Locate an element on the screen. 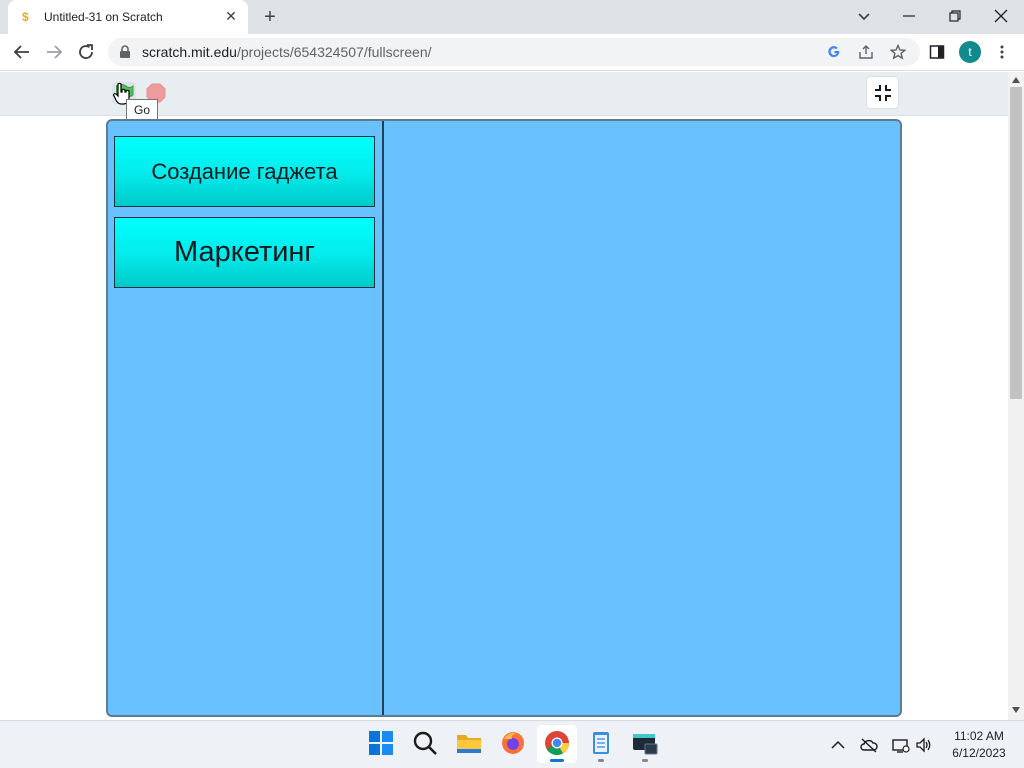 The width and height of the screenshot is (1024, 768). terminal-running-indicator is located at coordinates (645, 760).